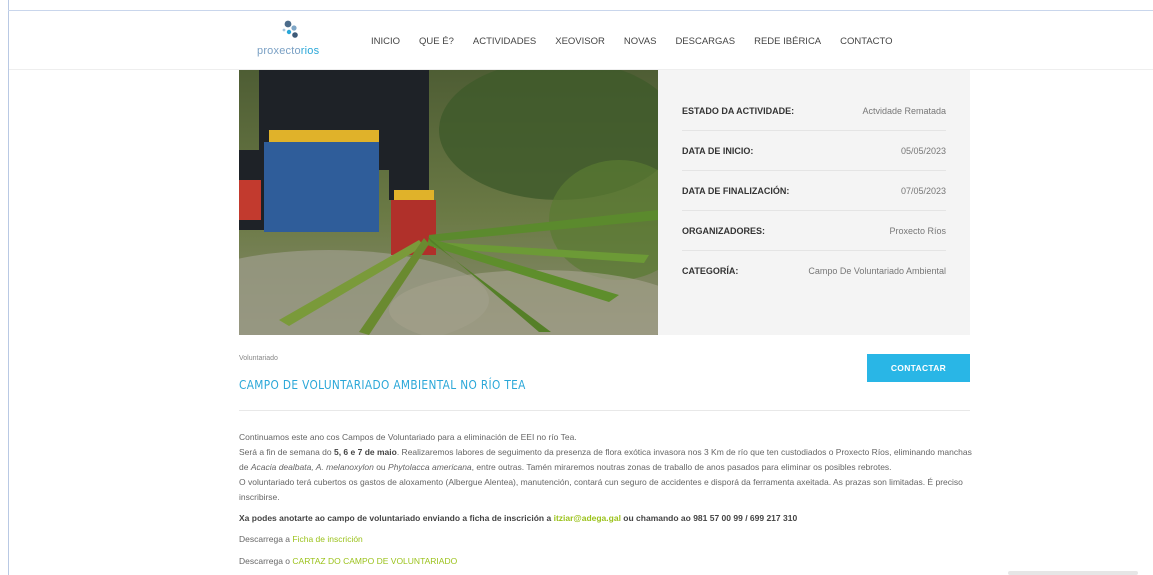  Describe the element at coordinates (877, 271) in the screenshot. I see `info-value: Campo De Voluntariado Ambiental` at that location.